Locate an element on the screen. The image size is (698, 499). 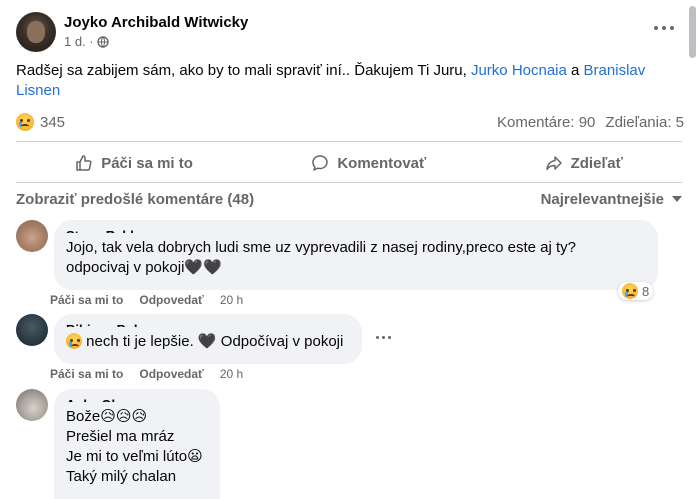
post-time: 1 d. · is located at coordinates (79, 42).